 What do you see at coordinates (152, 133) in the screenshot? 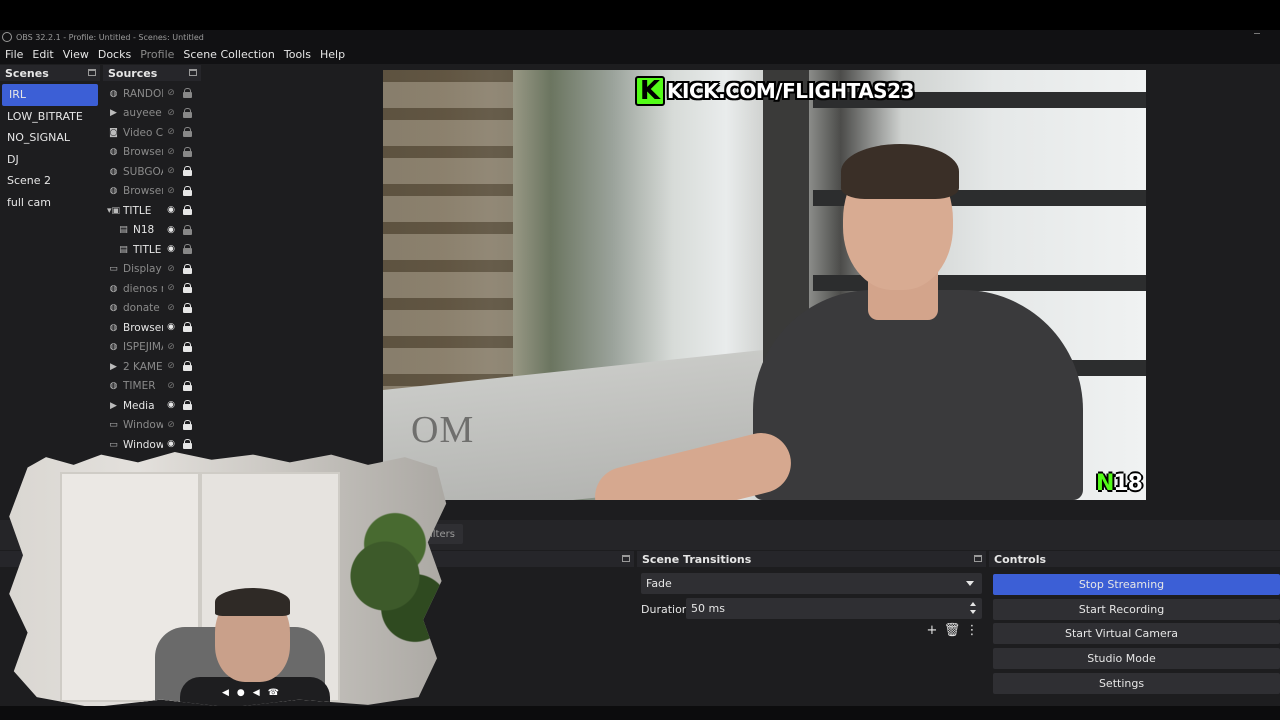
I see `source-item: ◙ Video Ca⊘` at bounding box center [152, 133].